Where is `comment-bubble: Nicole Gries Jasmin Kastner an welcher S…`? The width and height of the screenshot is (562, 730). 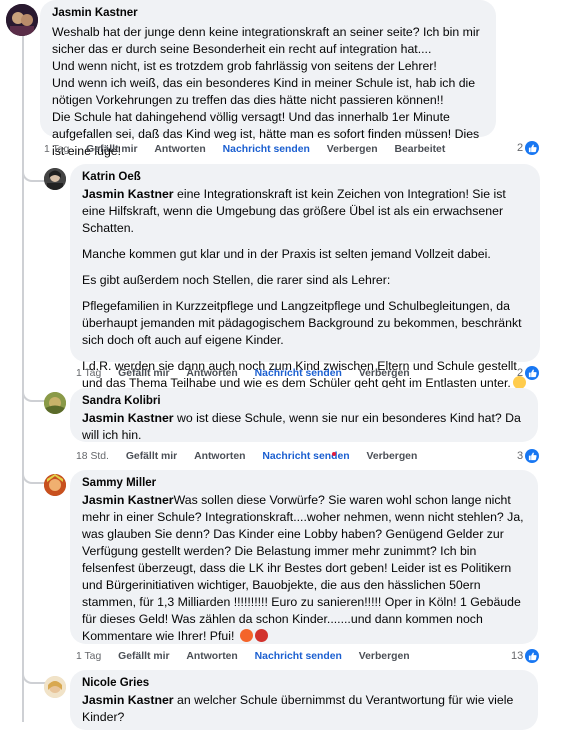 comment-bubble: Nicole Gries Jasmin Kastner an welcher S… is located at coordinates (304, 700).